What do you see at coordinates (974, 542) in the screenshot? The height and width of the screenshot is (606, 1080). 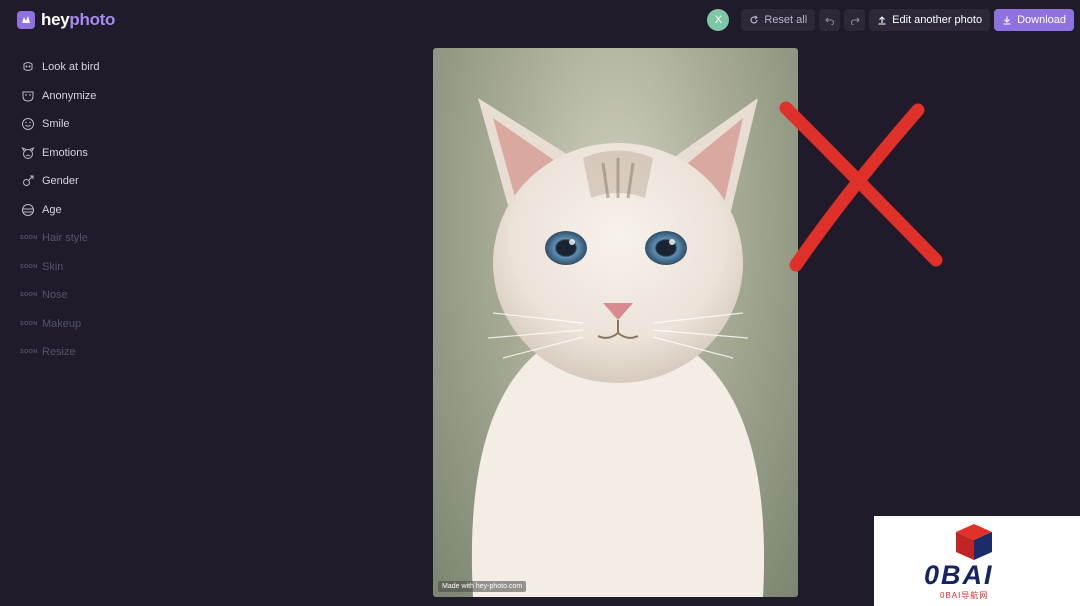 I see `cube-logo-icon` at bounding box center [974, 542].